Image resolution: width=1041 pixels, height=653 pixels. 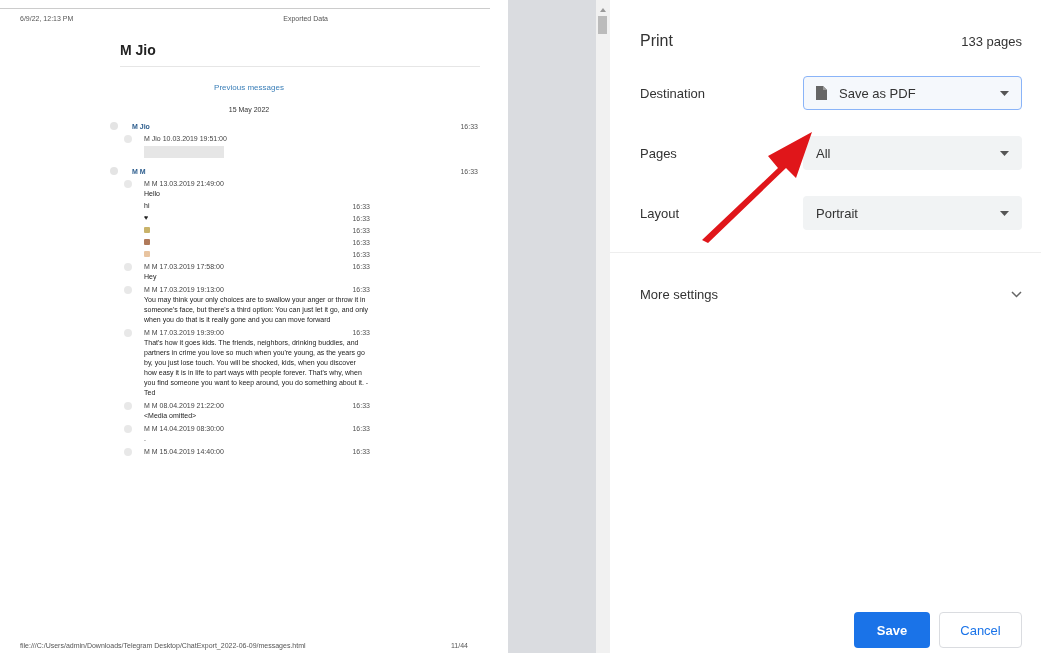 I want to click on save-button: Save, so click(x=892, y=630).